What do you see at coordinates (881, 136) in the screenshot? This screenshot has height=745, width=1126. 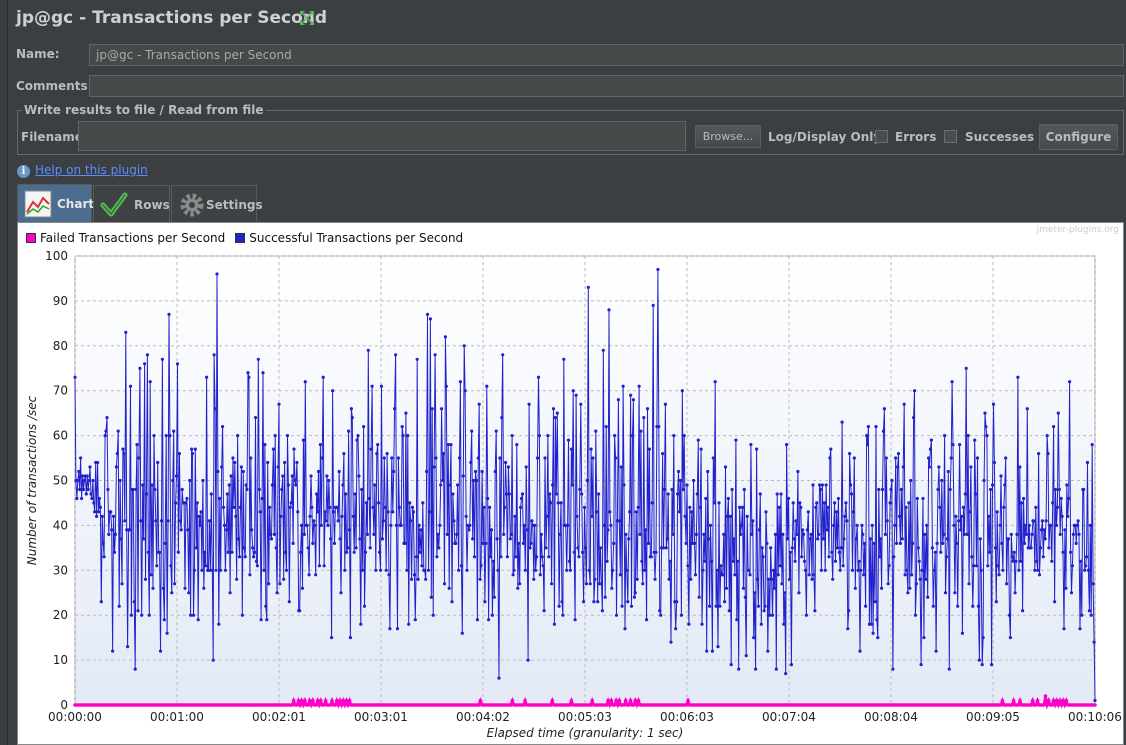 I see `errors-checkbox` at bounding box center [881, 136].